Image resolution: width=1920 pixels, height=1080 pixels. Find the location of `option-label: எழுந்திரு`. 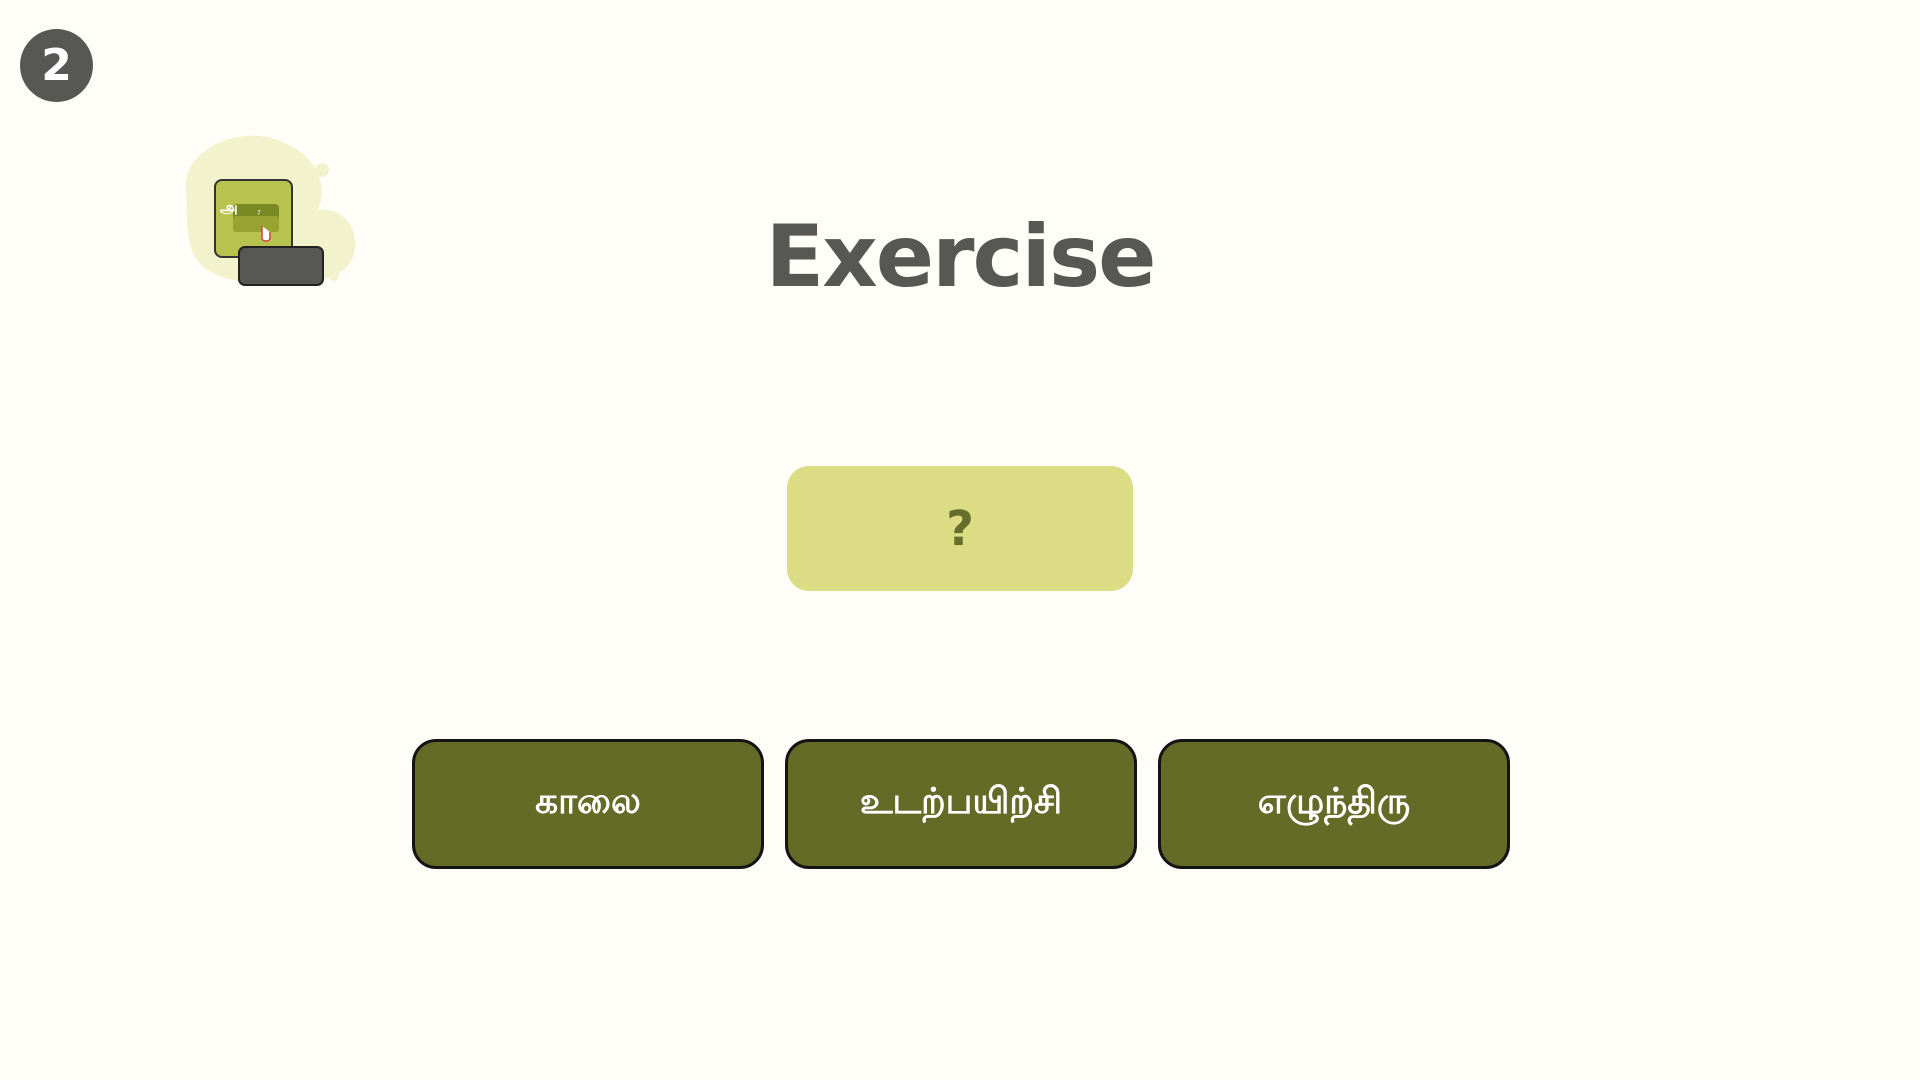

option-label: எழுந்திரு is located at coordinates (1334, 801).